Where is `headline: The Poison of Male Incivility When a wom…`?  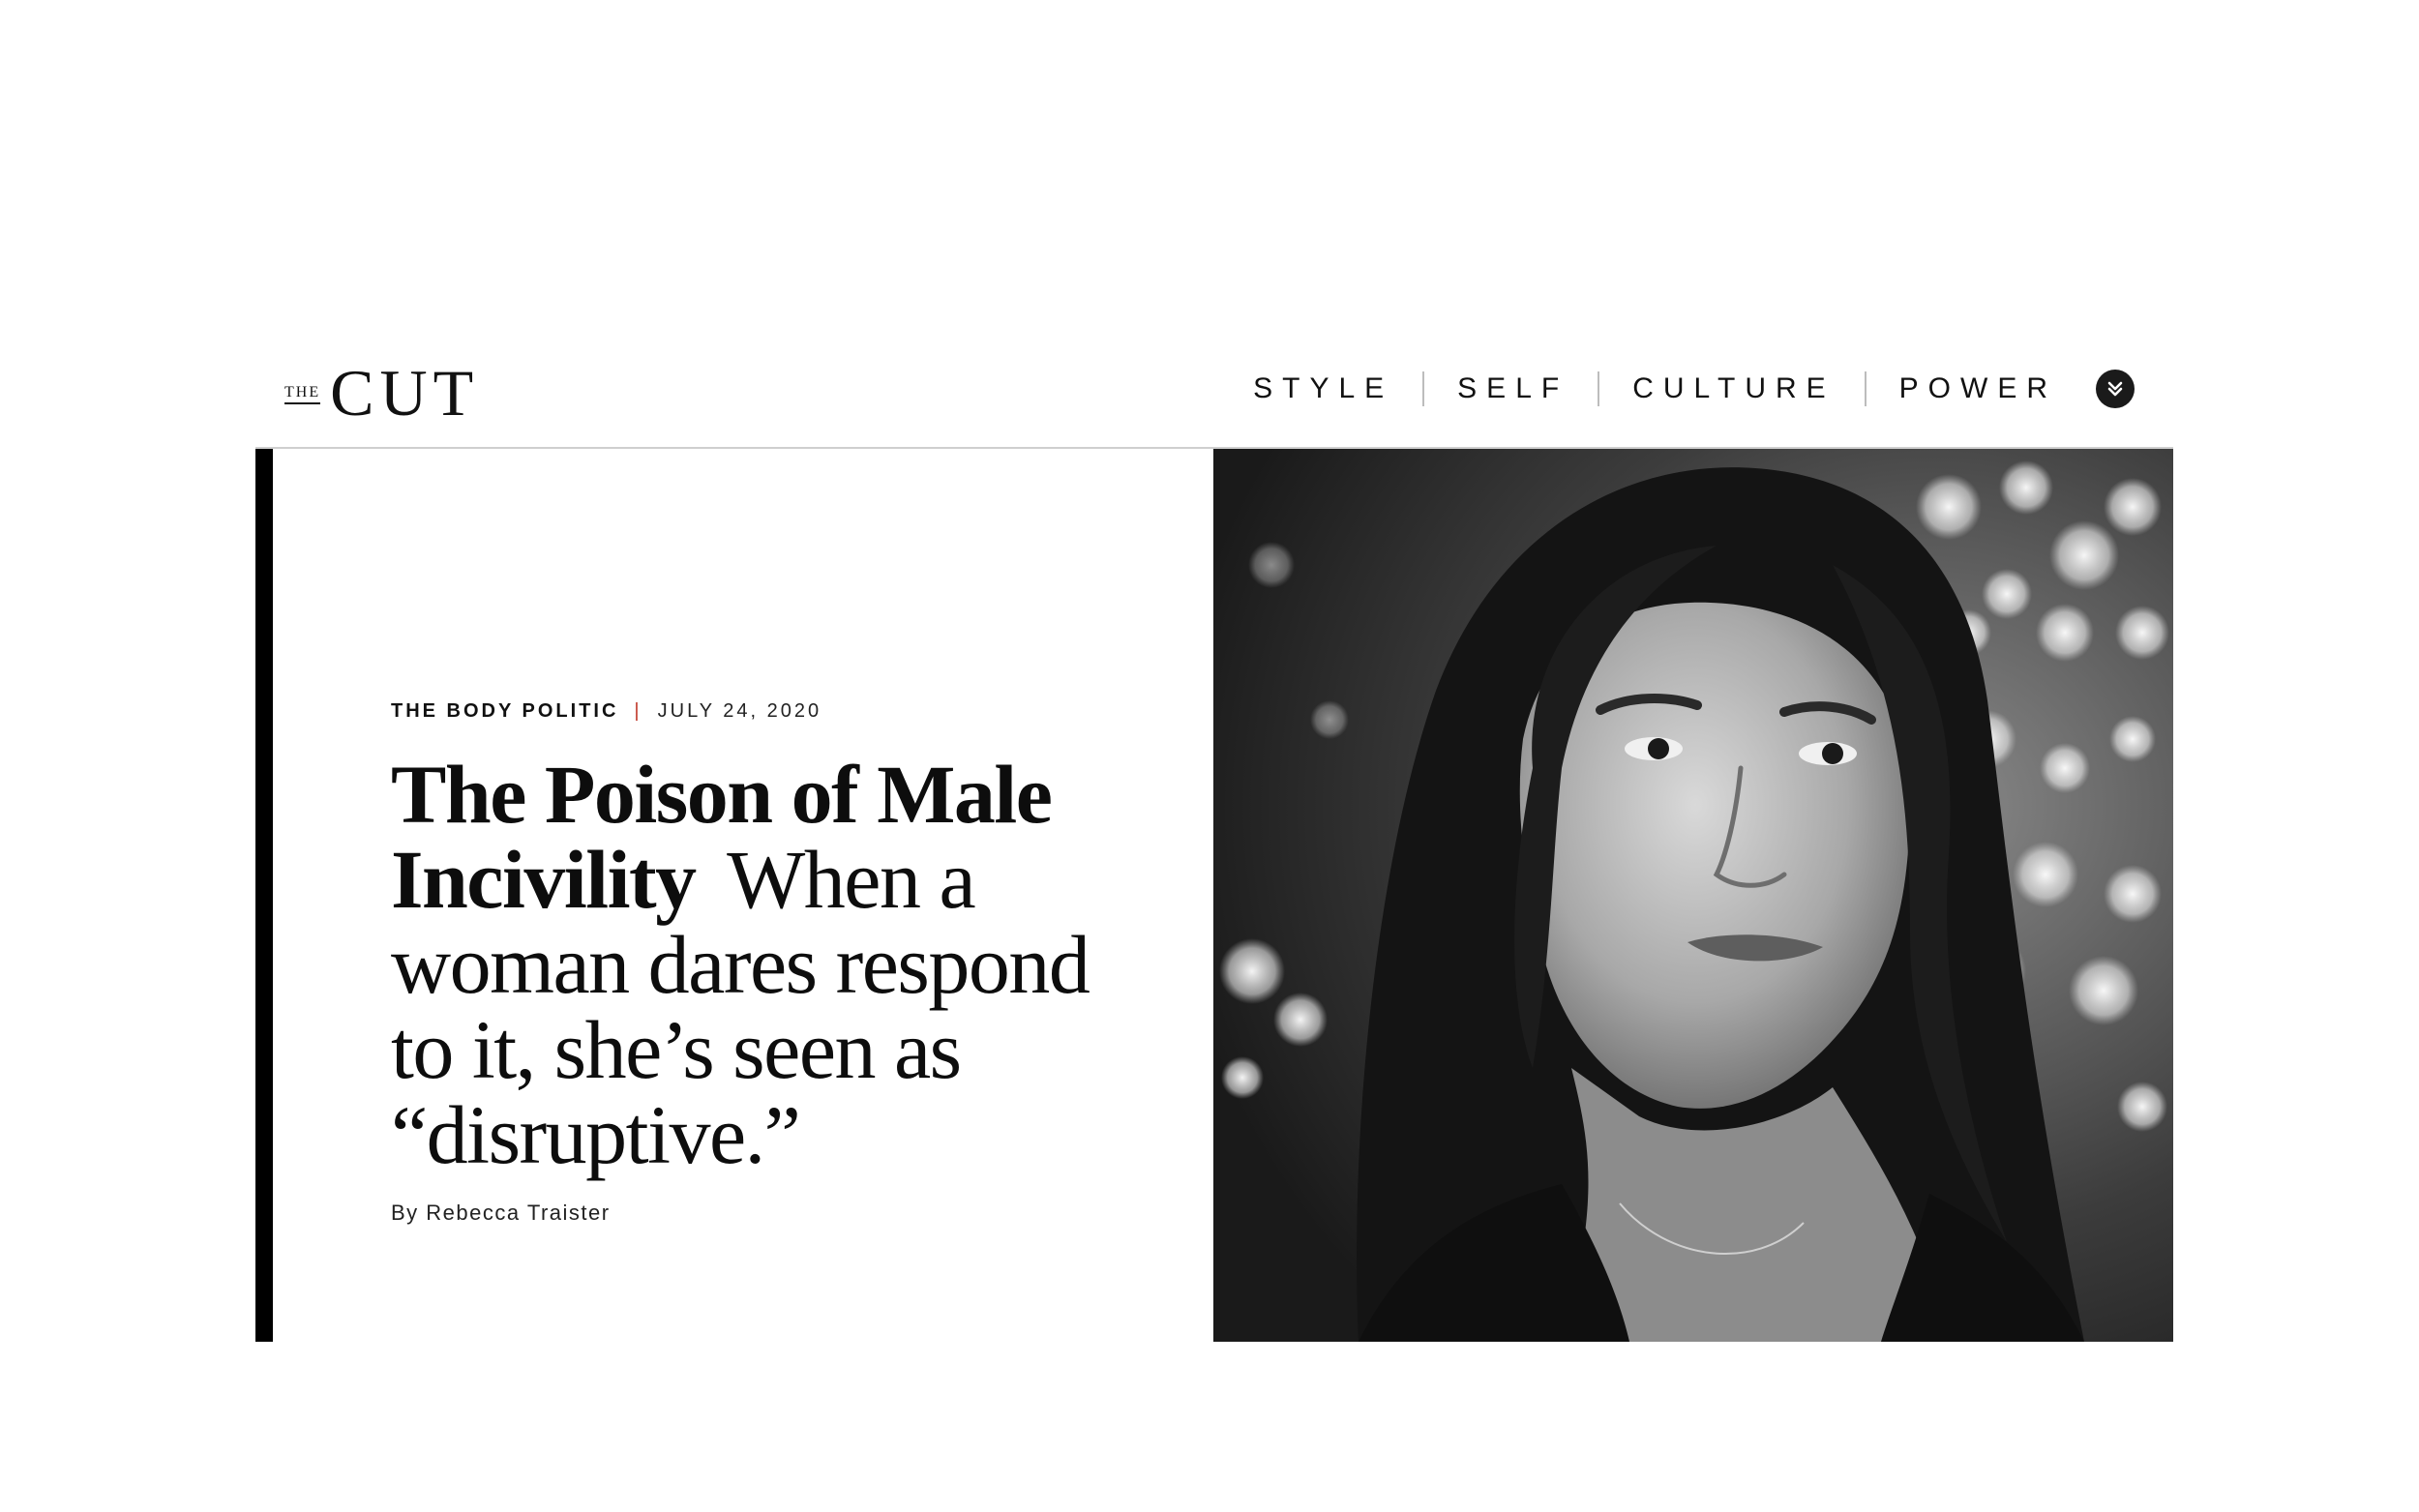 headline: The Poison of Male Incivility When a wom… is located at coordinates (759, 965).